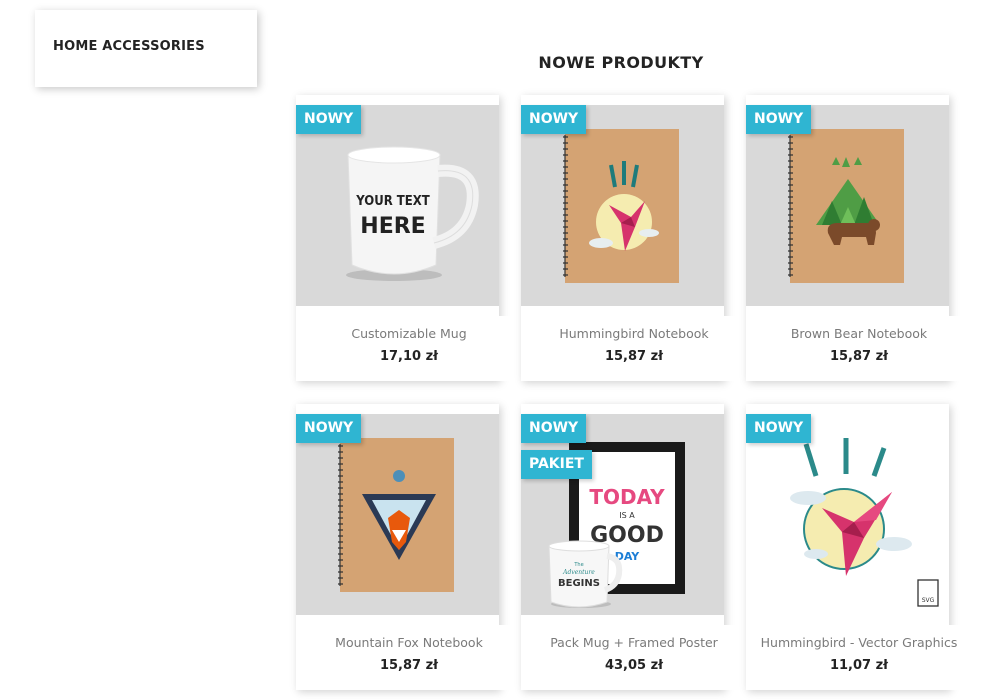 This screenshot has width=1000, height=700. Describe the element at coordinates (392, 201) in the screenshot. I see `mug-text-line-1: YOUR TEXT` at that location.